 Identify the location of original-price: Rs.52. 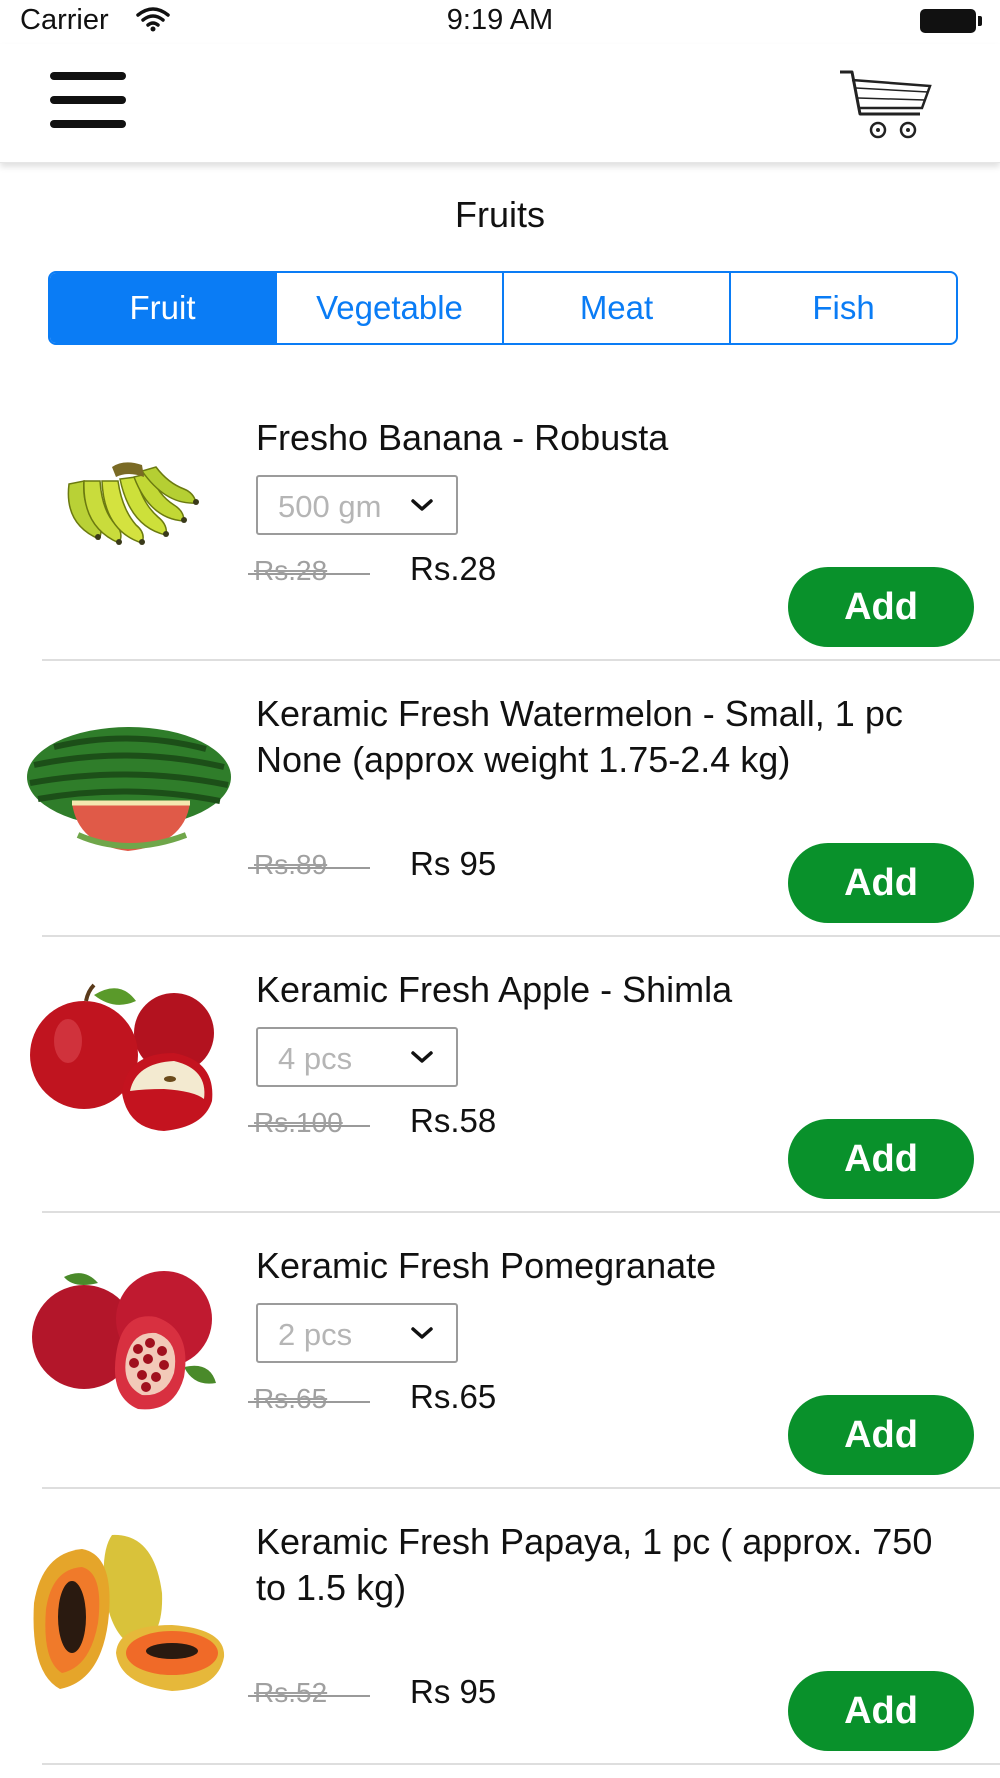
(291, 1692).